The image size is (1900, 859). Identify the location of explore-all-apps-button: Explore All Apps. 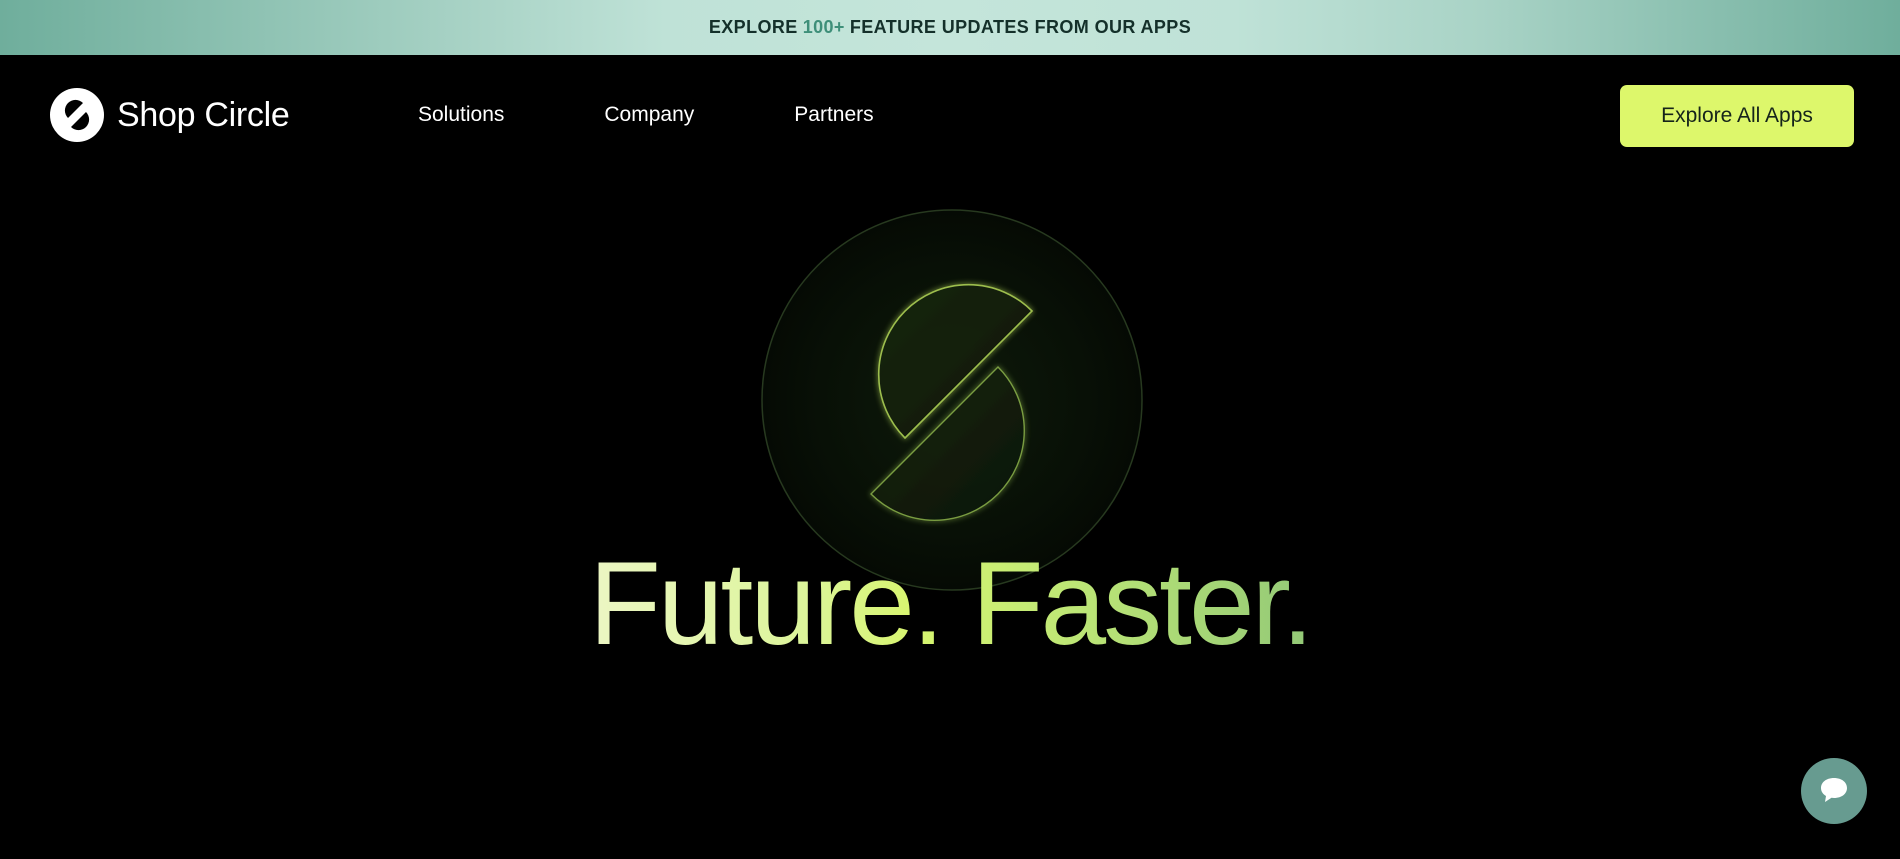
(1737, 116).